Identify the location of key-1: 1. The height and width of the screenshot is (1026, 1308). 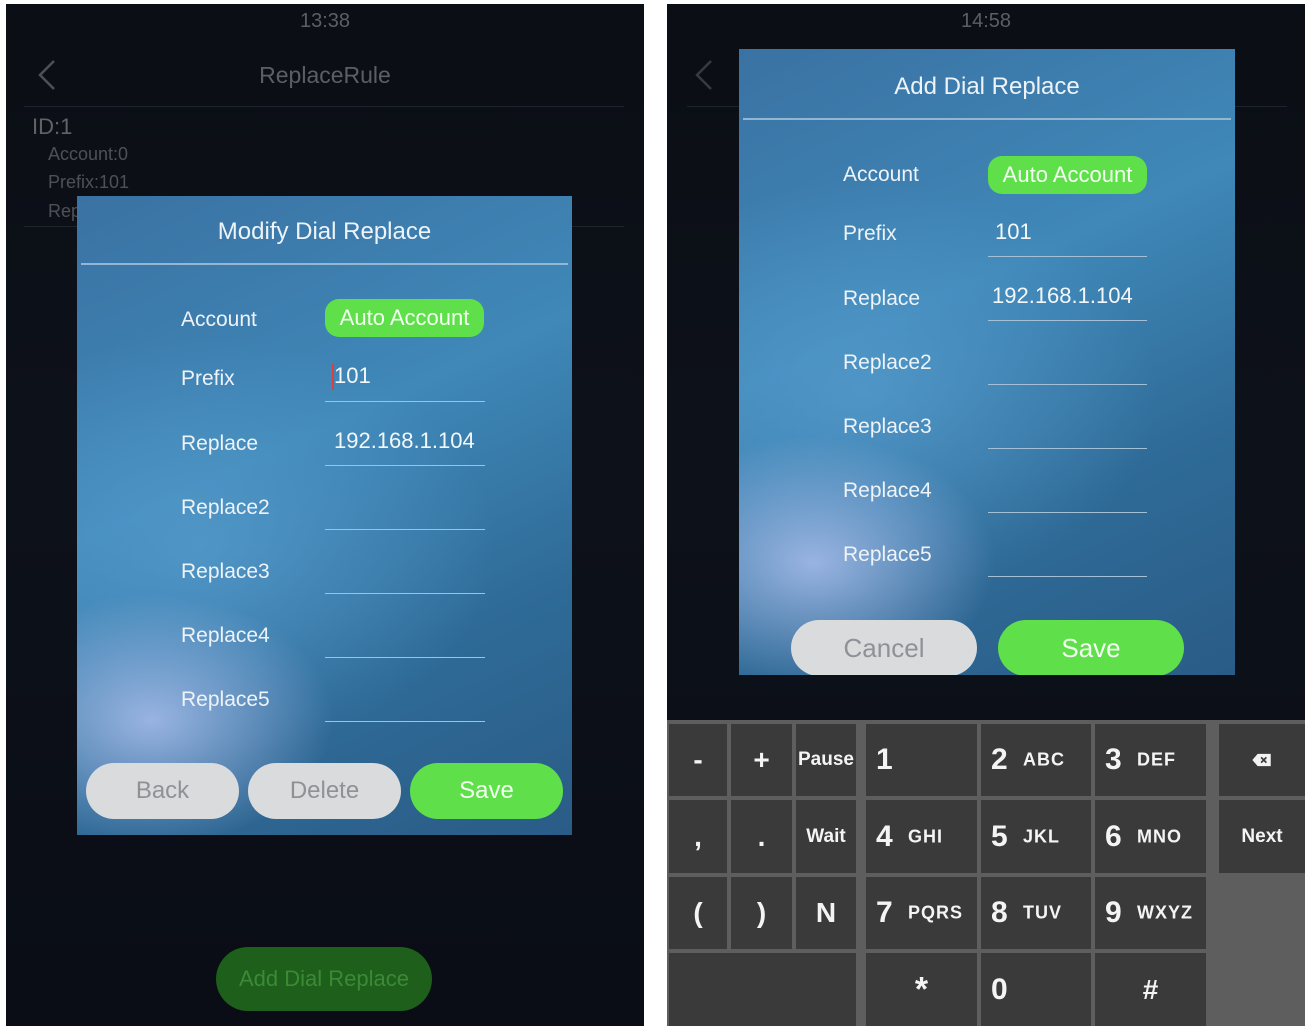
(921, 760).